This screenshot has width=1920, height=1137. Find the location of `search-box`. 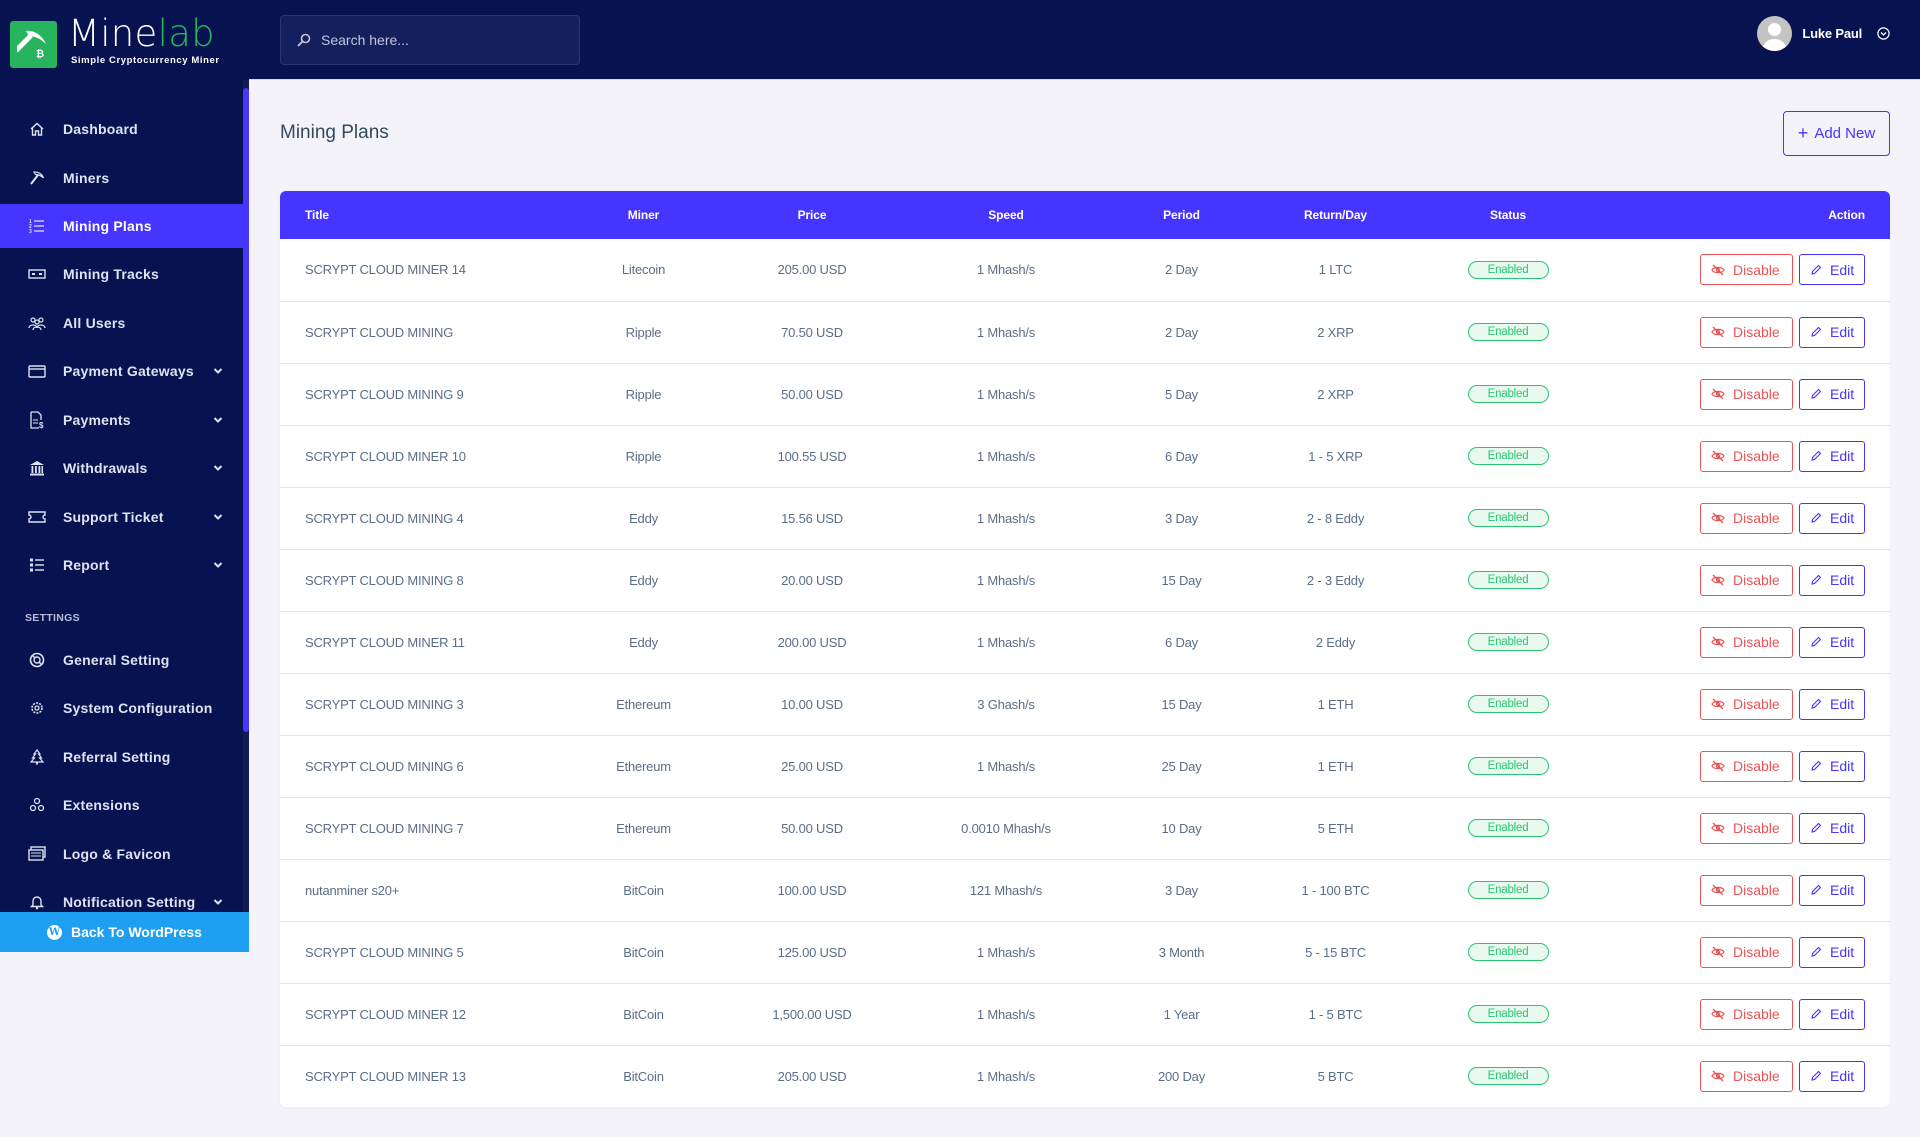

search-box is located at coordinates (430, 40).